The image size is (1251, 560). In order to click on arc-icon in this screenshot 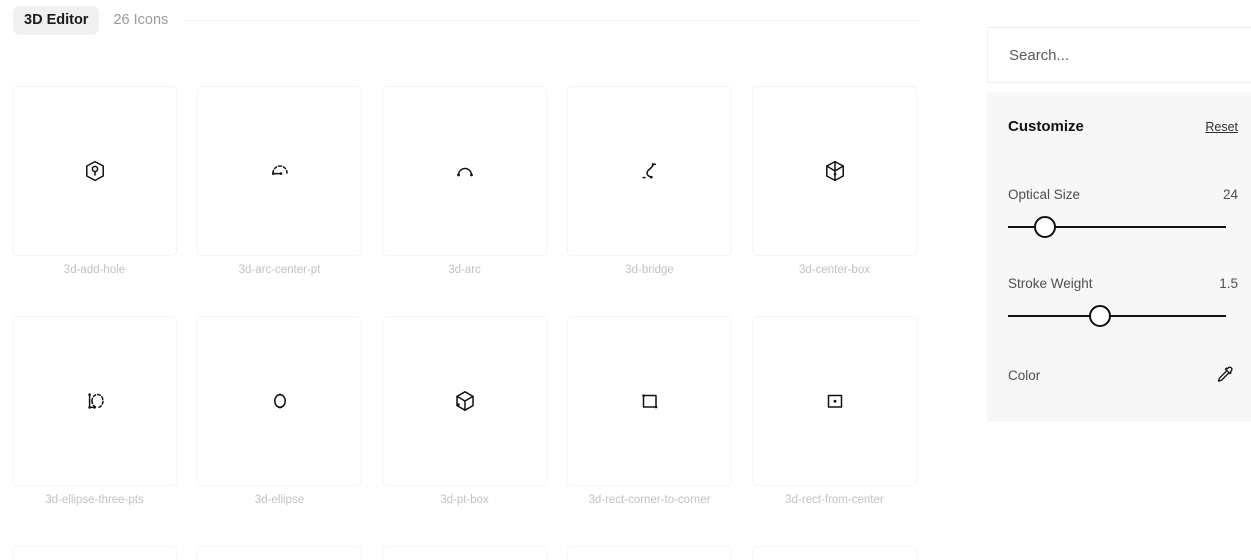, I will do `click(465, 171)`.